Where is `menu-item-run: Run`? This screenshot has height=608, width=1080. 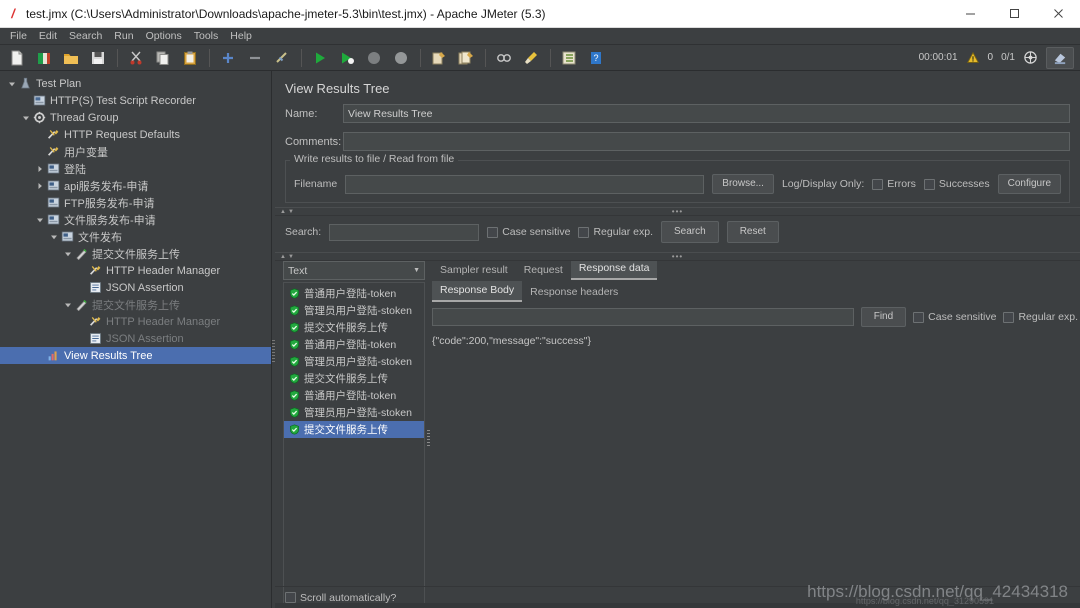 menu-item-run: Run is located at coordinates (123, 36).